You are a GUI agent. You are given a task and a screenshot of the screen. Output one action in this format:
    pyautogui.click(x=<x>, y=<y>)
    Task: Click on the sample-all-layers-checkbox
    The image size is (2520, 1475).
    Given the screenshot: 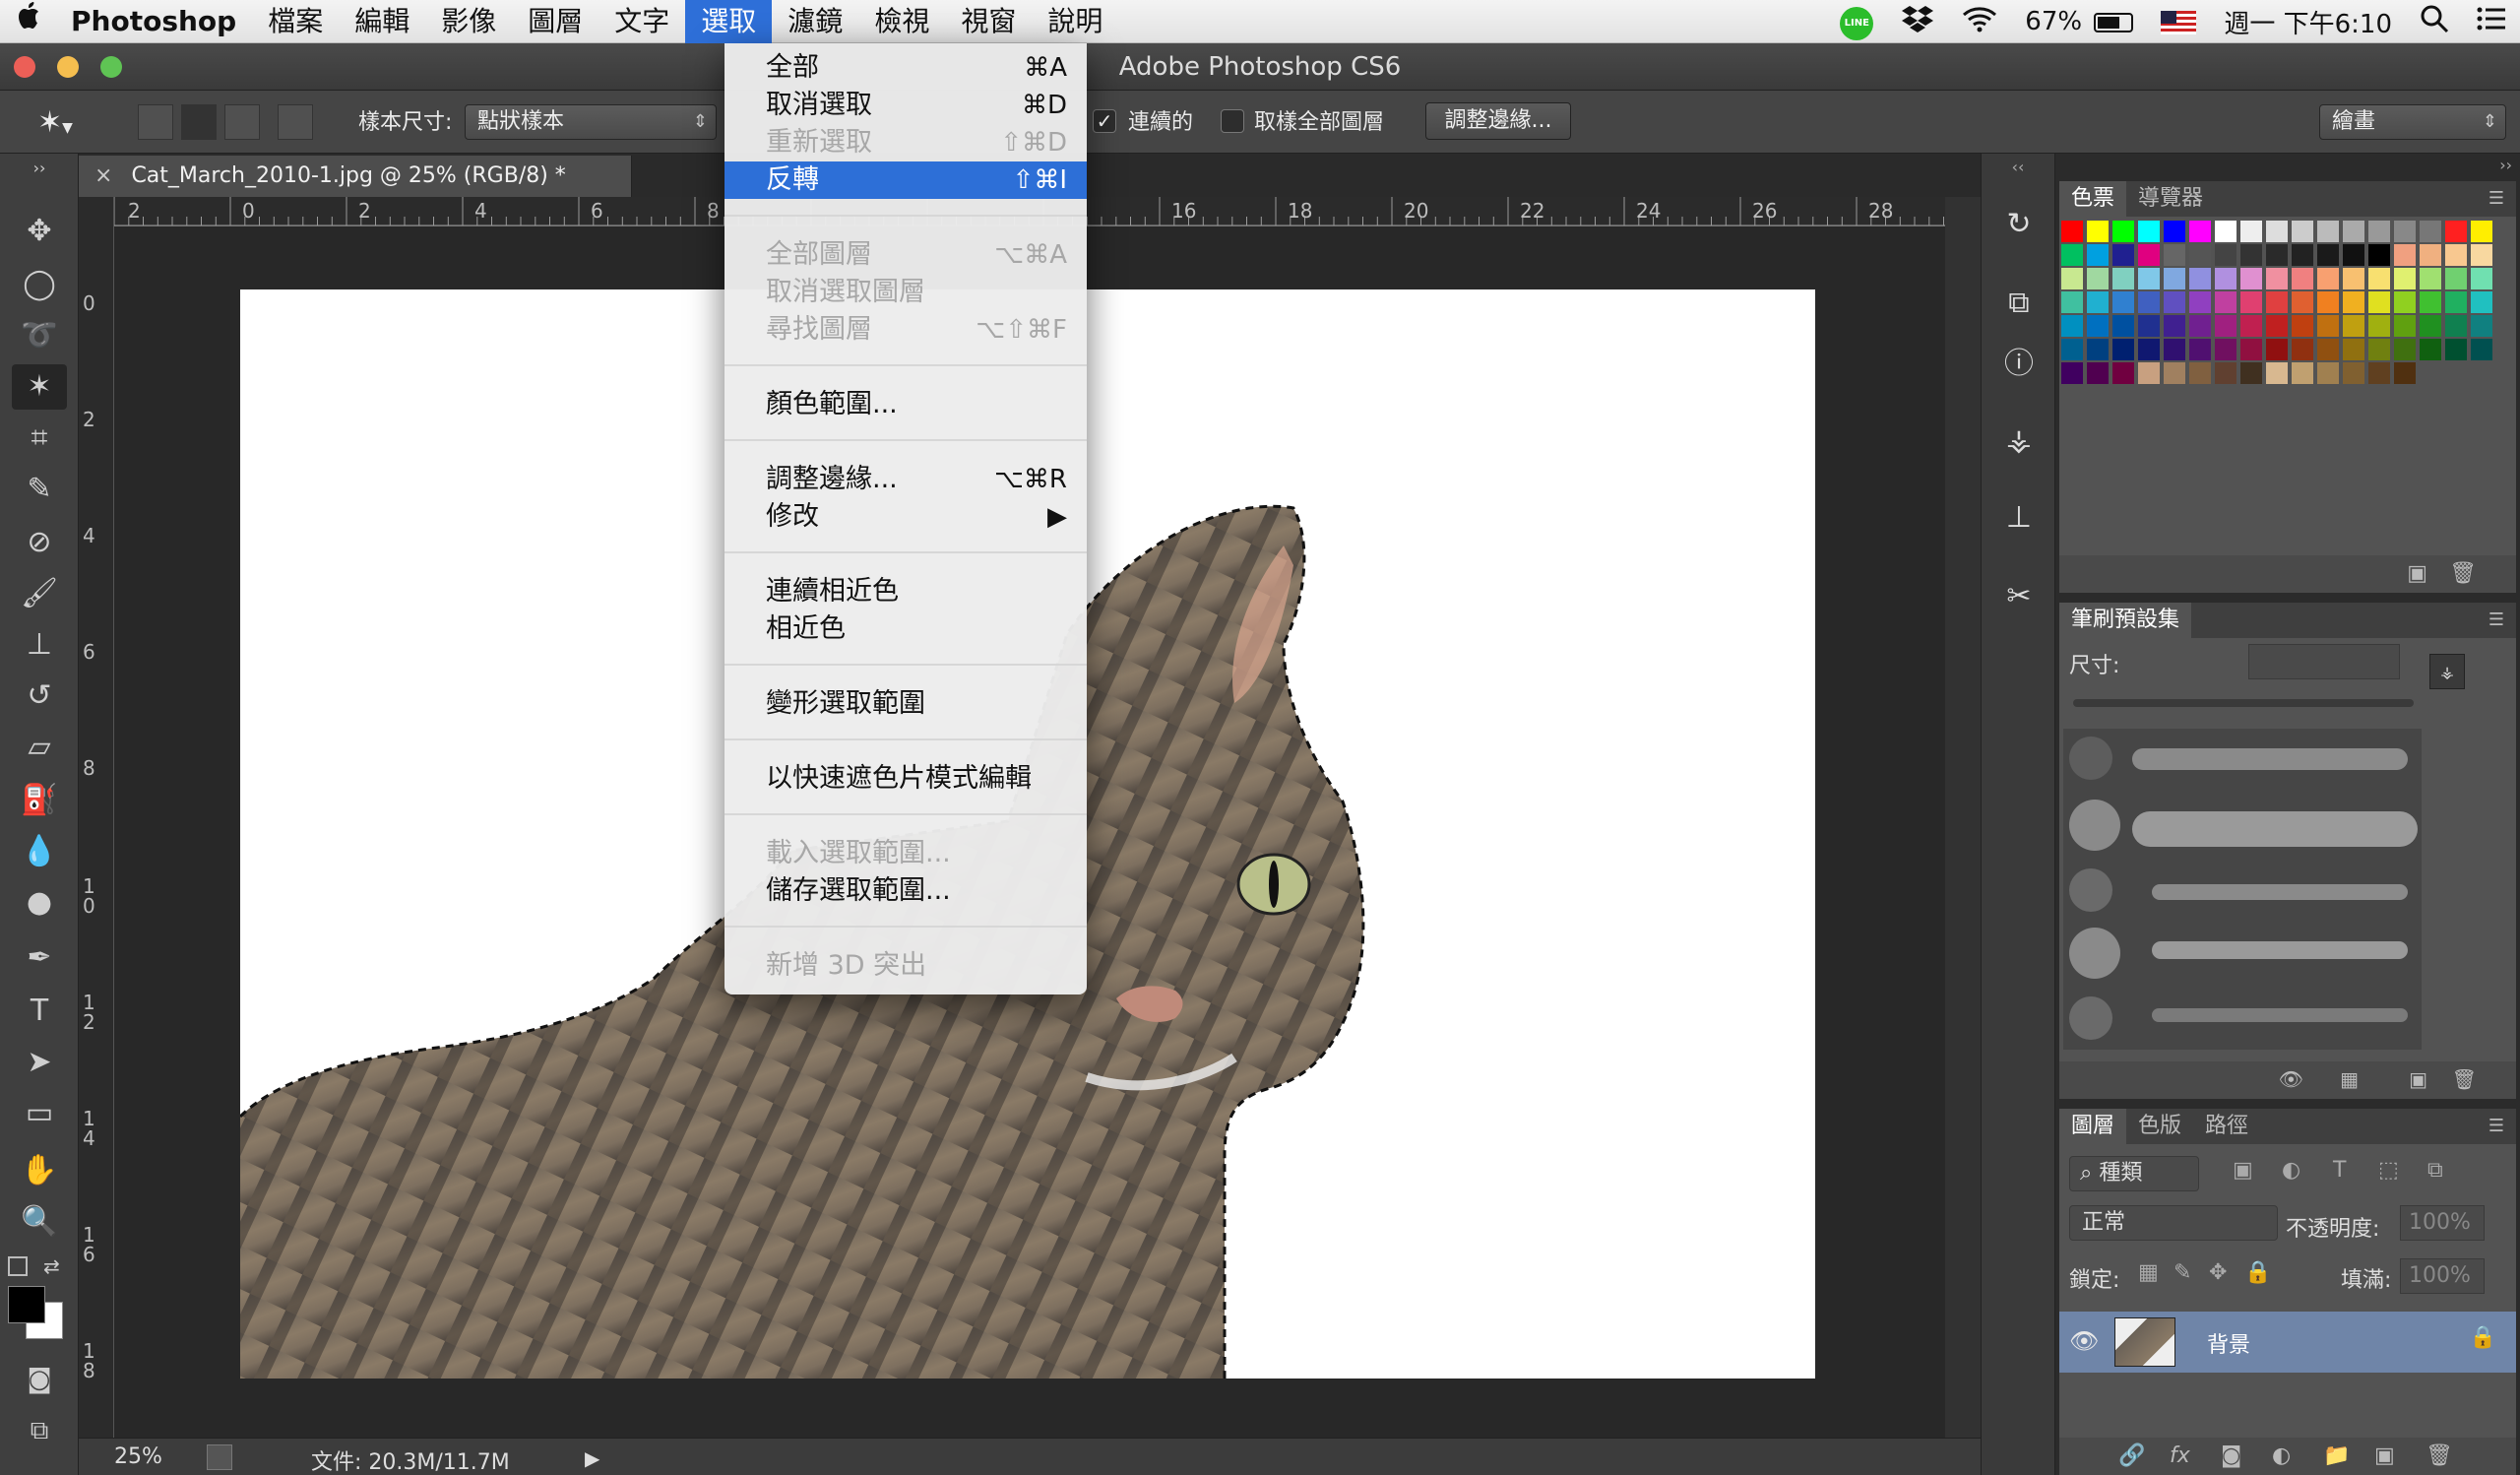 What is the action you would take?
    pyautogui.click(x=1232, y=121)
    